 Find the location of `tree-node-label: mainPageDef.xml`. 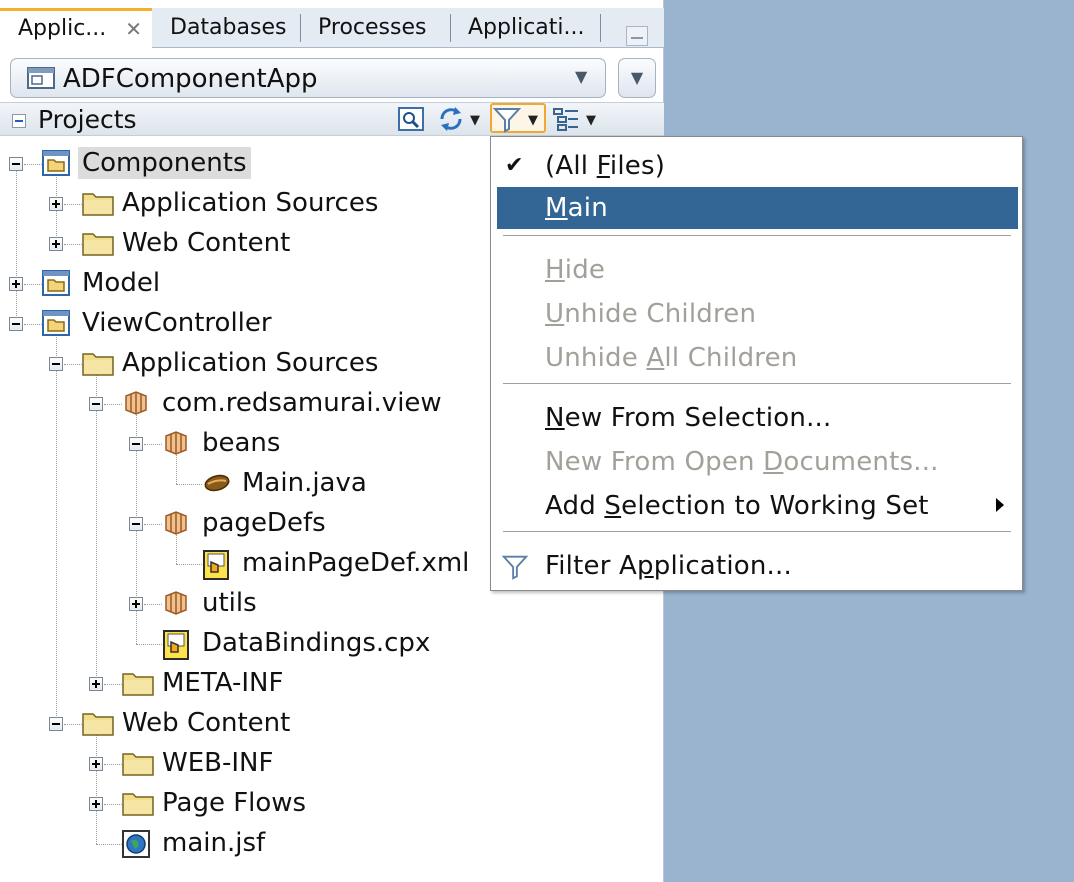

tree-node-label: mainPageDef.xml is located at coordinates (355, 563).